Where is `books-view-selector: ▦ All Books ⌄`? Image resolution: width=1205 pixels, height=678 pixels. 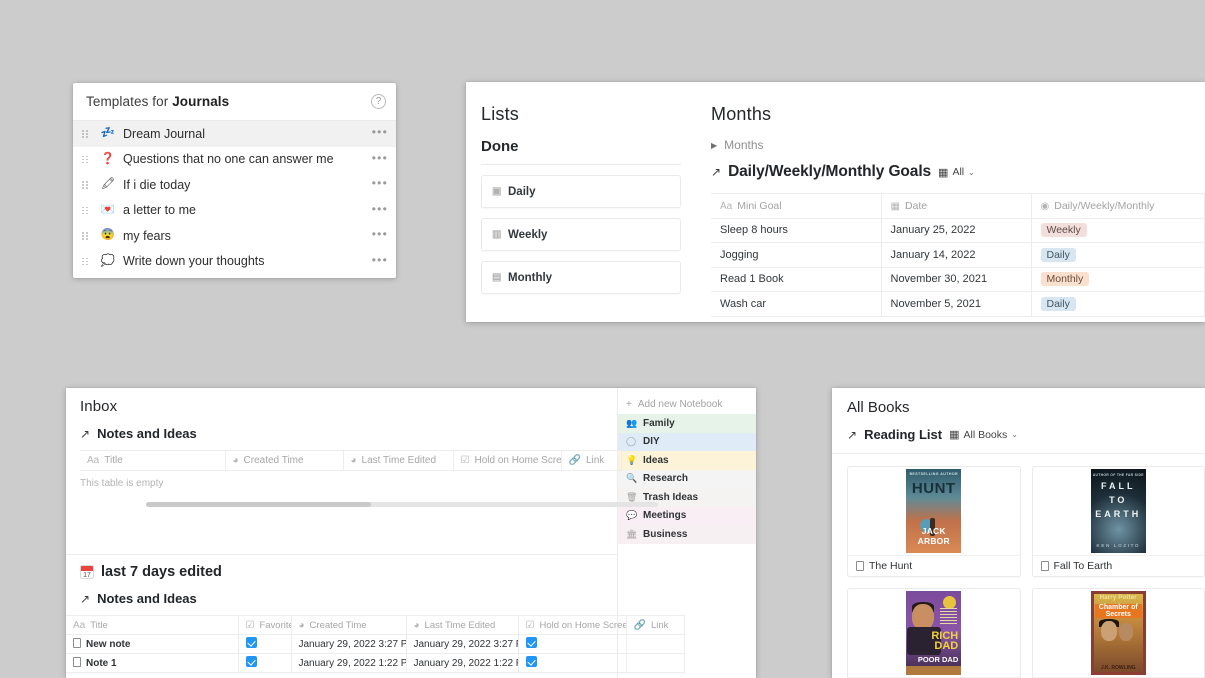
books-view-selector: ▦ All Books ⌄ is located at coordinates (983, 435).